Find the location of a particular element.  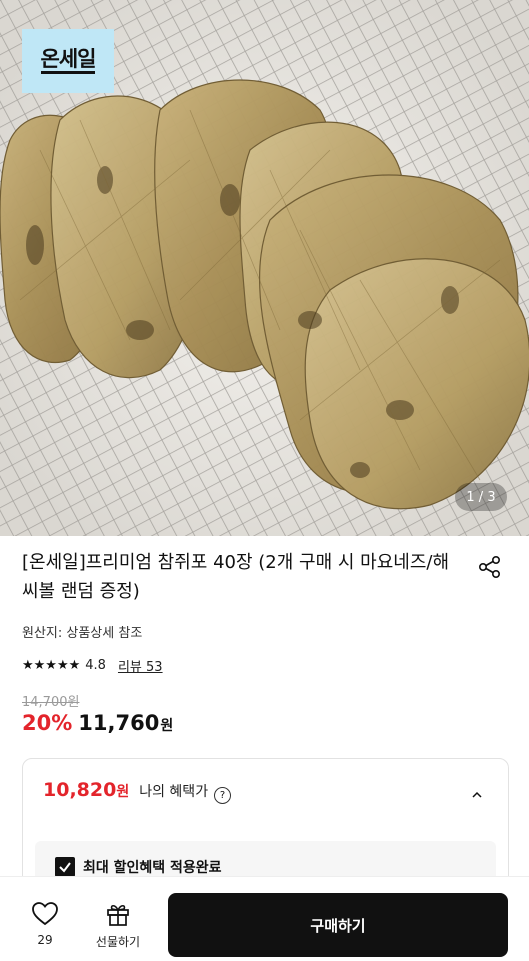

help-icon-symbol: ? is located at coordinates (222, 795).